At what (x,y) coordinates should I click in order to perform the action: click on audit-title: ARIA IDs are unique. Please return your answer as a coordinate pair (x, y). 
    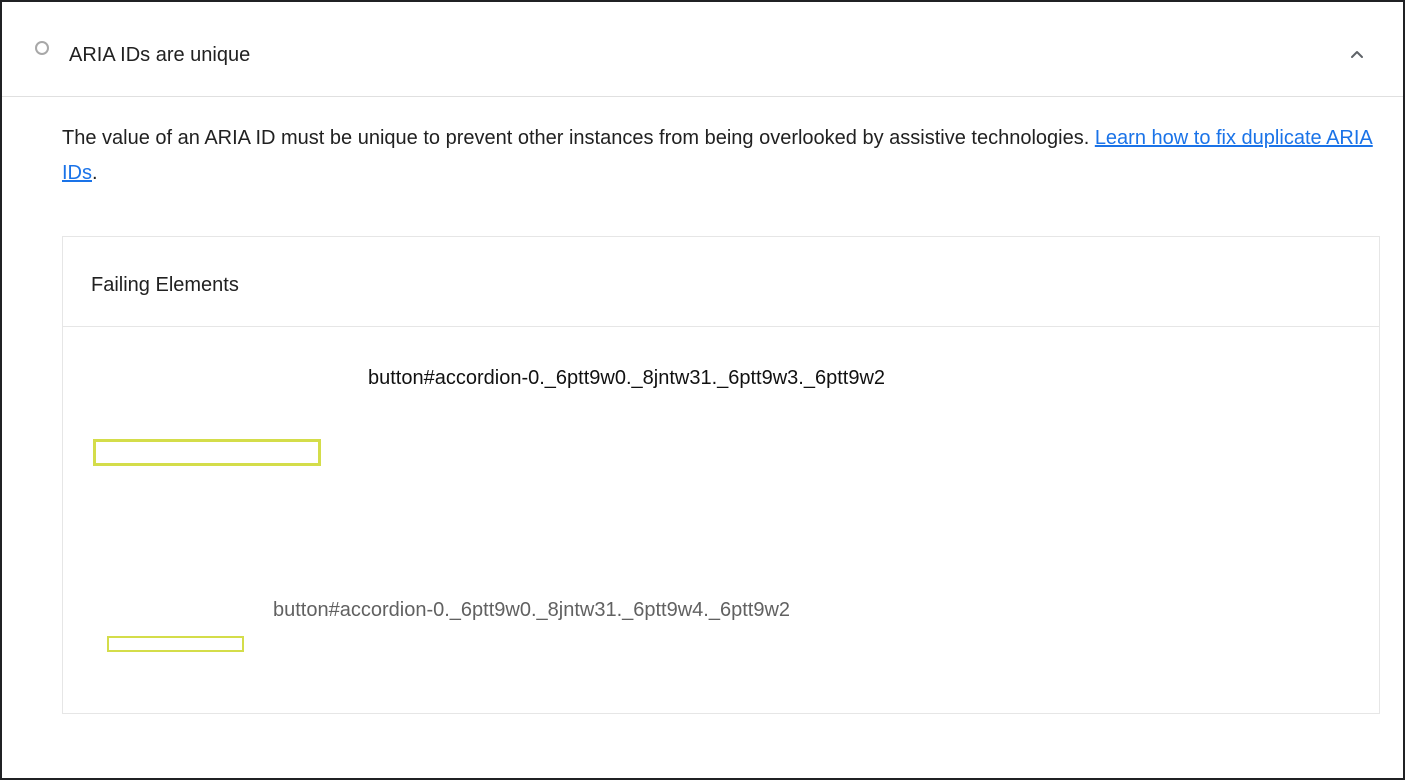
    Looking at the image, I should click on (160, 55).